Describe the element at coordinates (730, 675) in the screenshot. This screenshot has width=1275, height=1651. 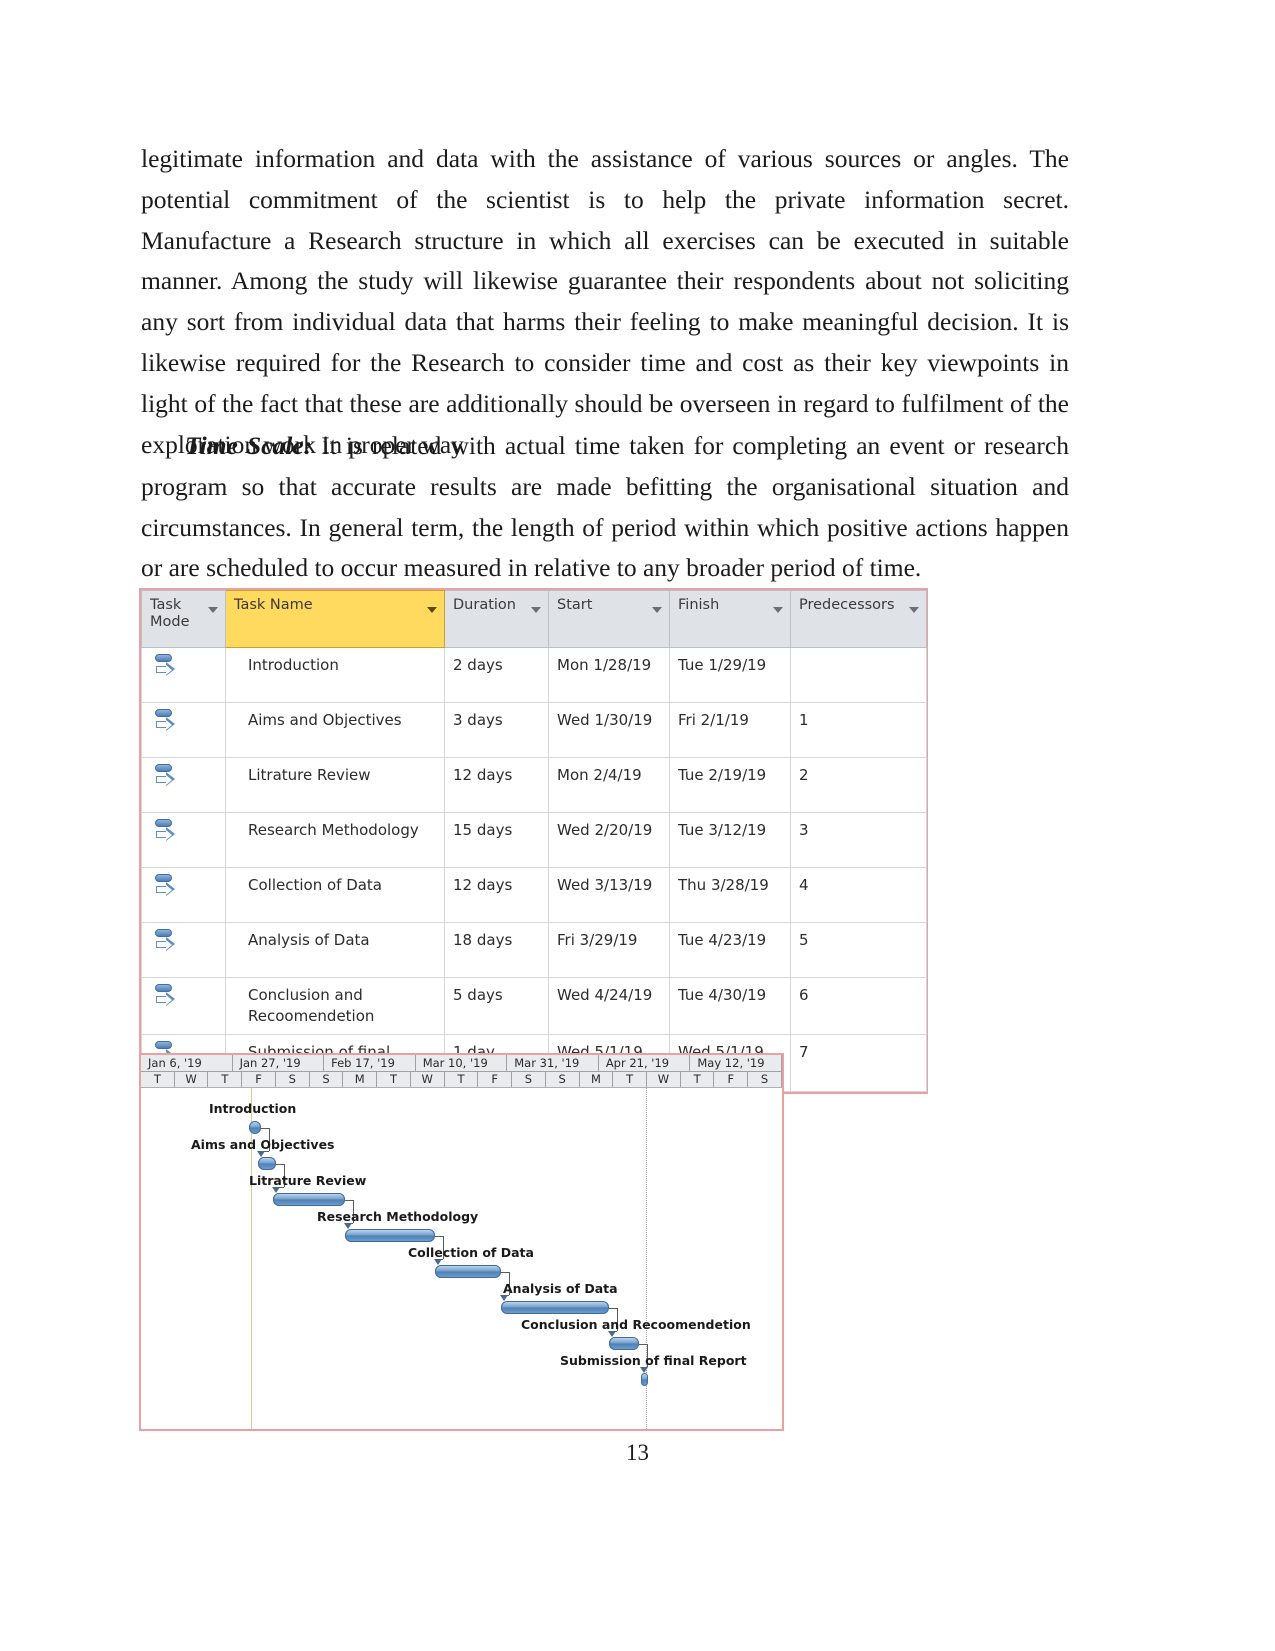
I see `cell-finish-date: Tue 1/29/19` at that location.